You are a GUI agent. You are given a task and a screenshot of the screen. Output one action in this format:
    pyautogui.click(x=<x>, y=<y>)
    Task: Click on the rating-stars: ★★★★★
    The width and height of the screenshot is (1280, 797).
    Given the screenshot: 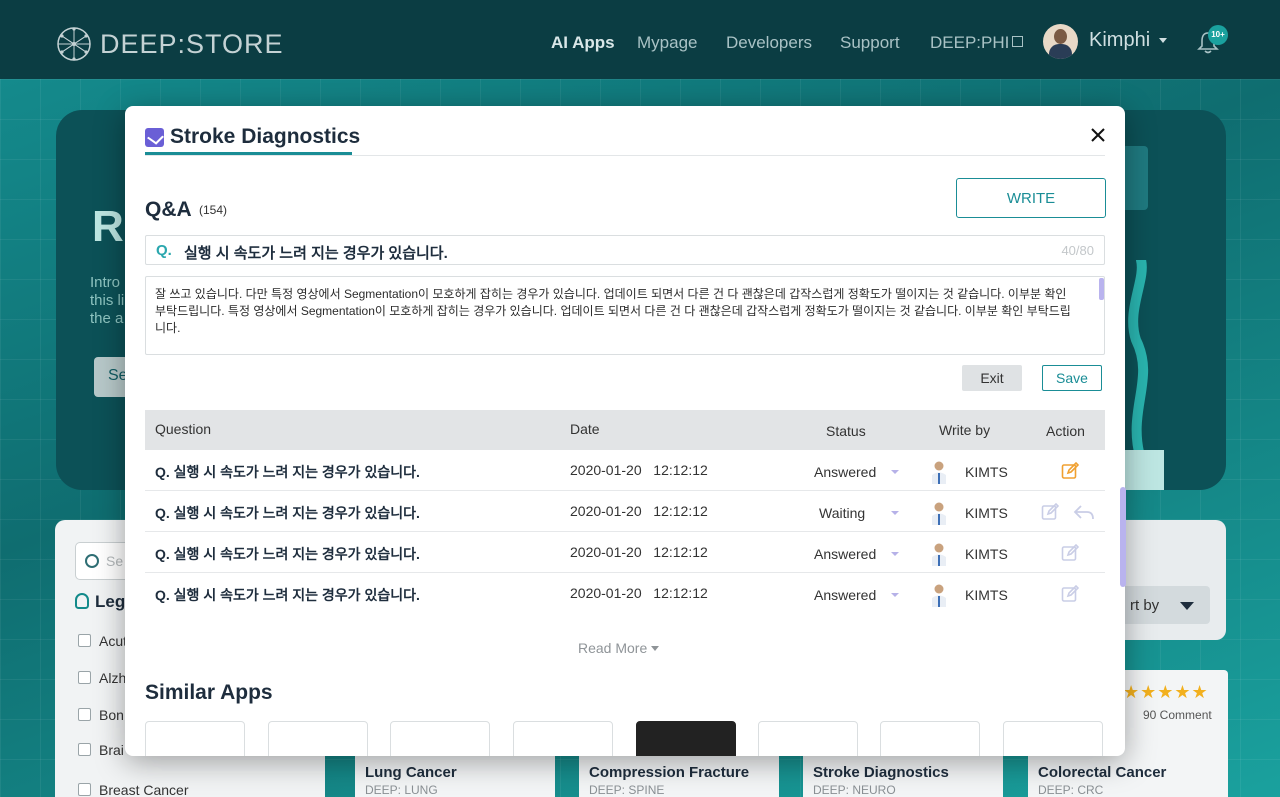 What is the action you would take?
    pyautogui.click(x=1166, y=692)
    